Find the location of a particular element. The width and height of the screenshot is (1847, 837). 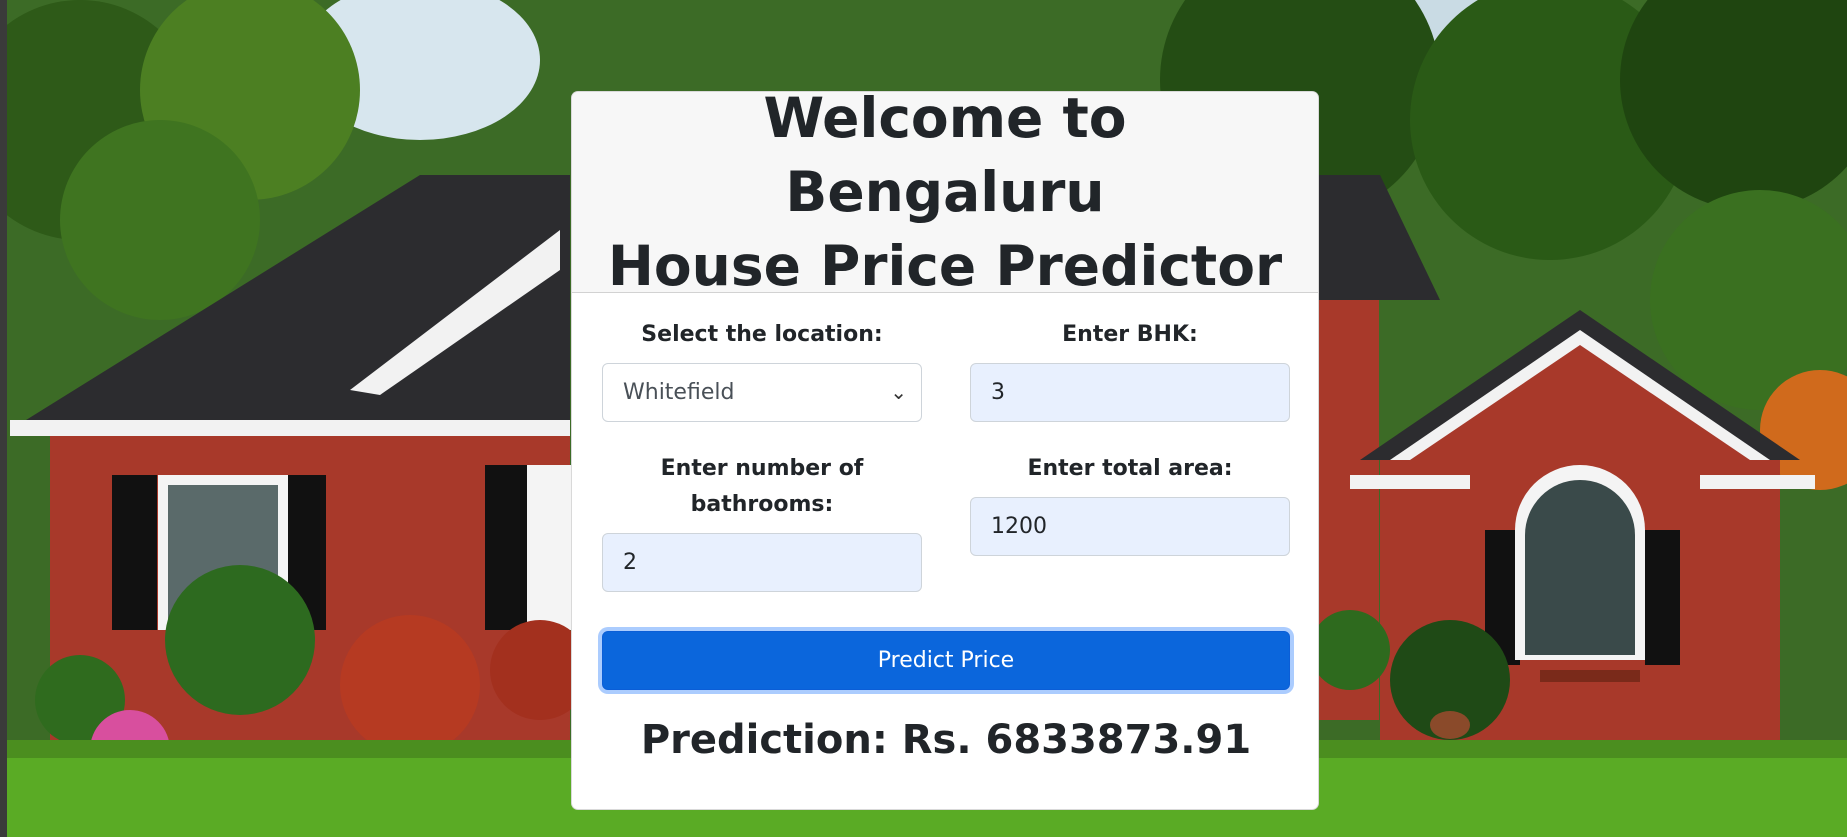

bhk-label: Enter BHK: is located at coordinates (1130, 334).